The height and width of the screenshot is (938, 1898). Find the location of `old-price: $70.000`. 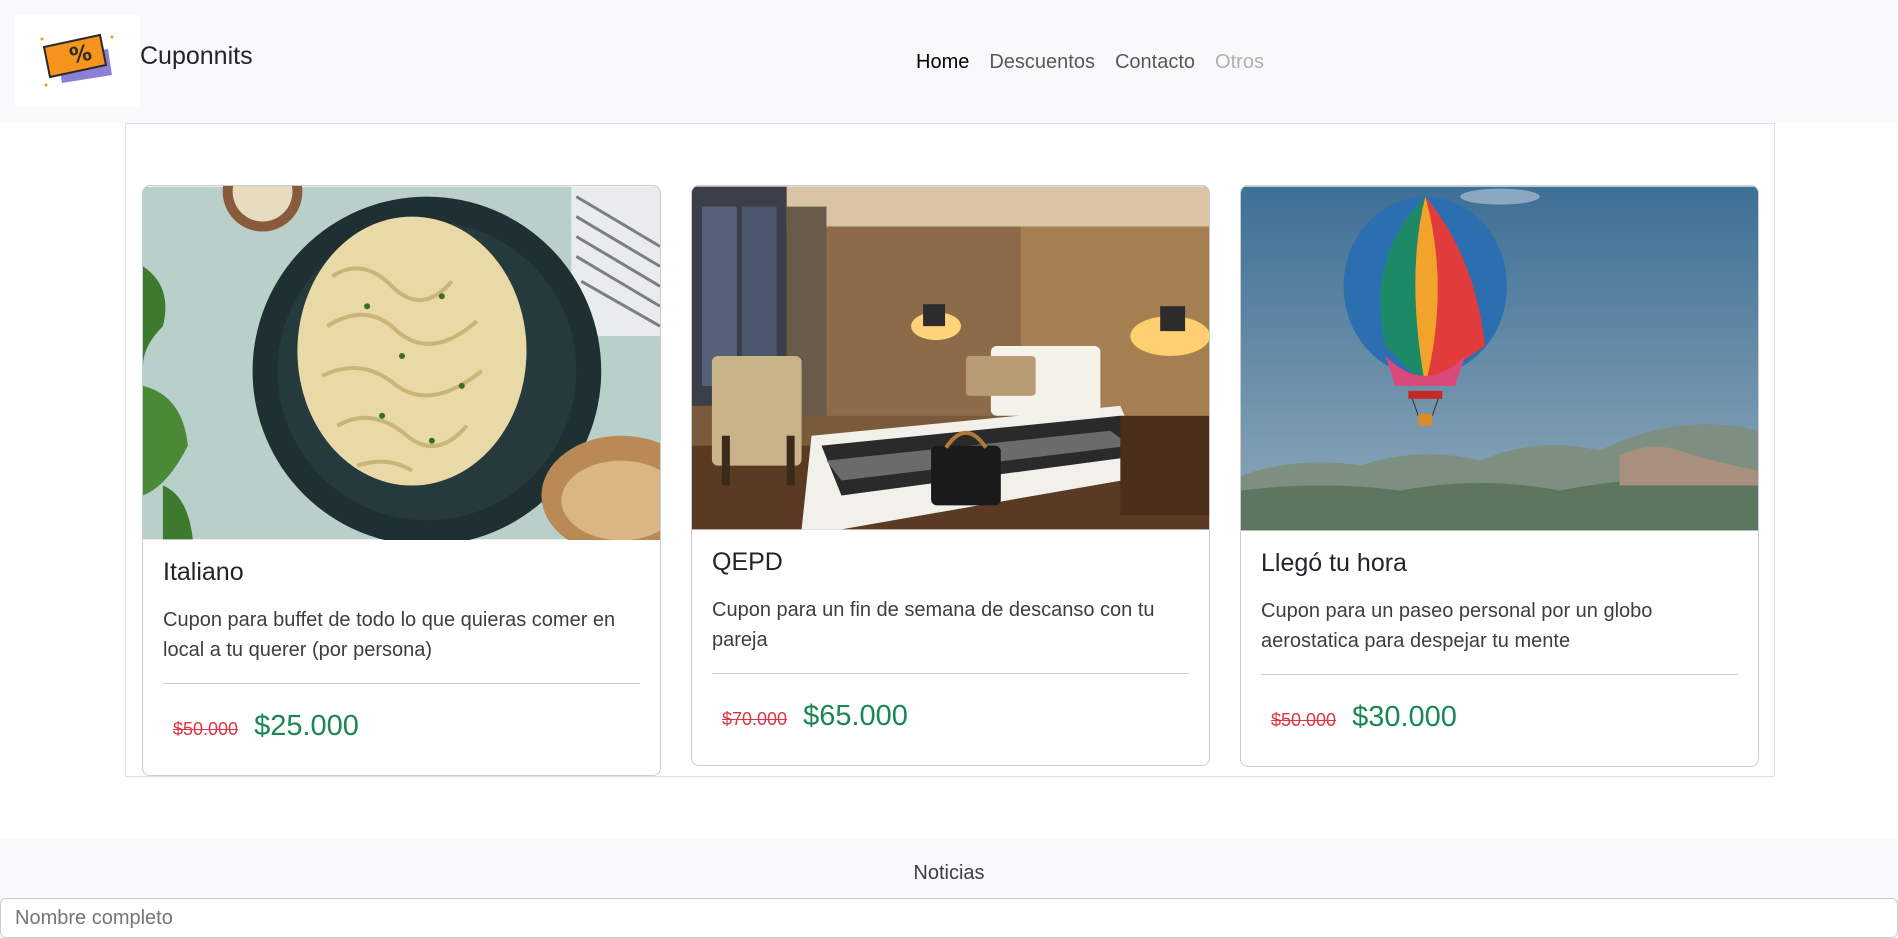

old-price: $70.000 is located at coordinates (755, 719).